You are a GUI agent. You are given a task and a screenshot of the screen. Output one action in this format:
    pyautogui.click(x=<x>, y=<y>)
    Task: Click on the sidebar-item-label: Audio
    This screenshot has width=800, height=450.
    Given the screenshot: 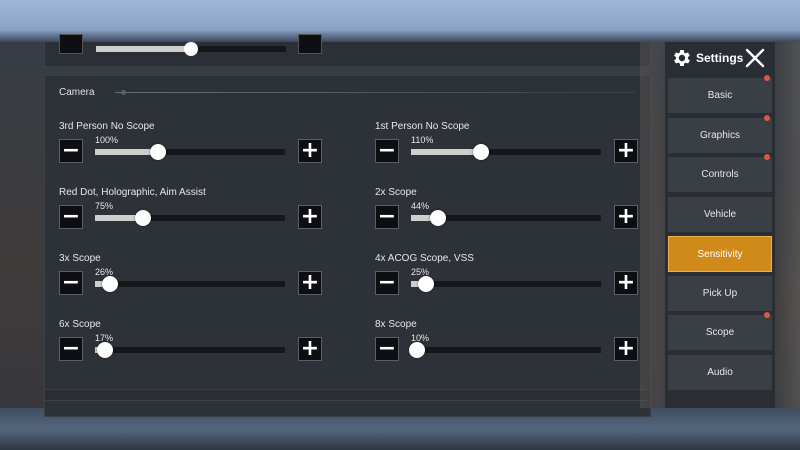 What is the action you would take?
    pyautogui.click(x=720, y=372)
    